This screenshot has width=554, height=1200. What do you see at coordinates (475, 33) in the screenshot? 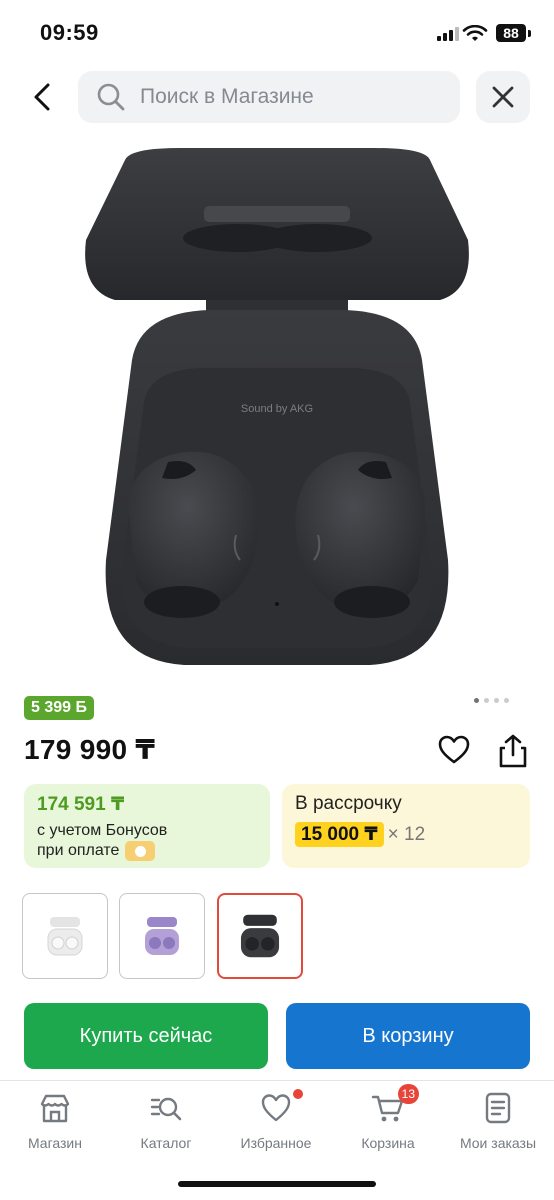
I see `wifi-icon` at bounding box center [475, 33].